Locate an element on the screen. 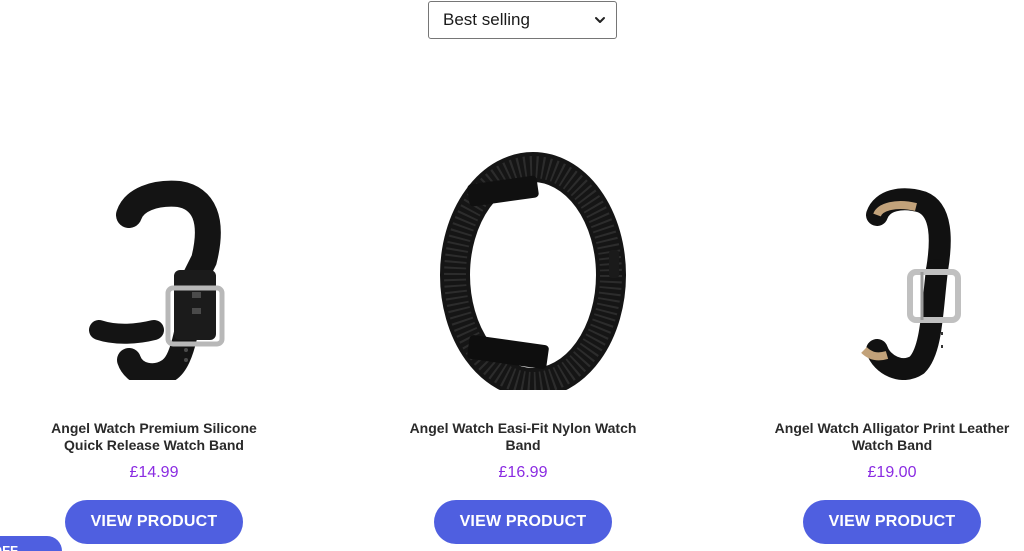  offer-tab: OFF is located at coordinates (31, 543).